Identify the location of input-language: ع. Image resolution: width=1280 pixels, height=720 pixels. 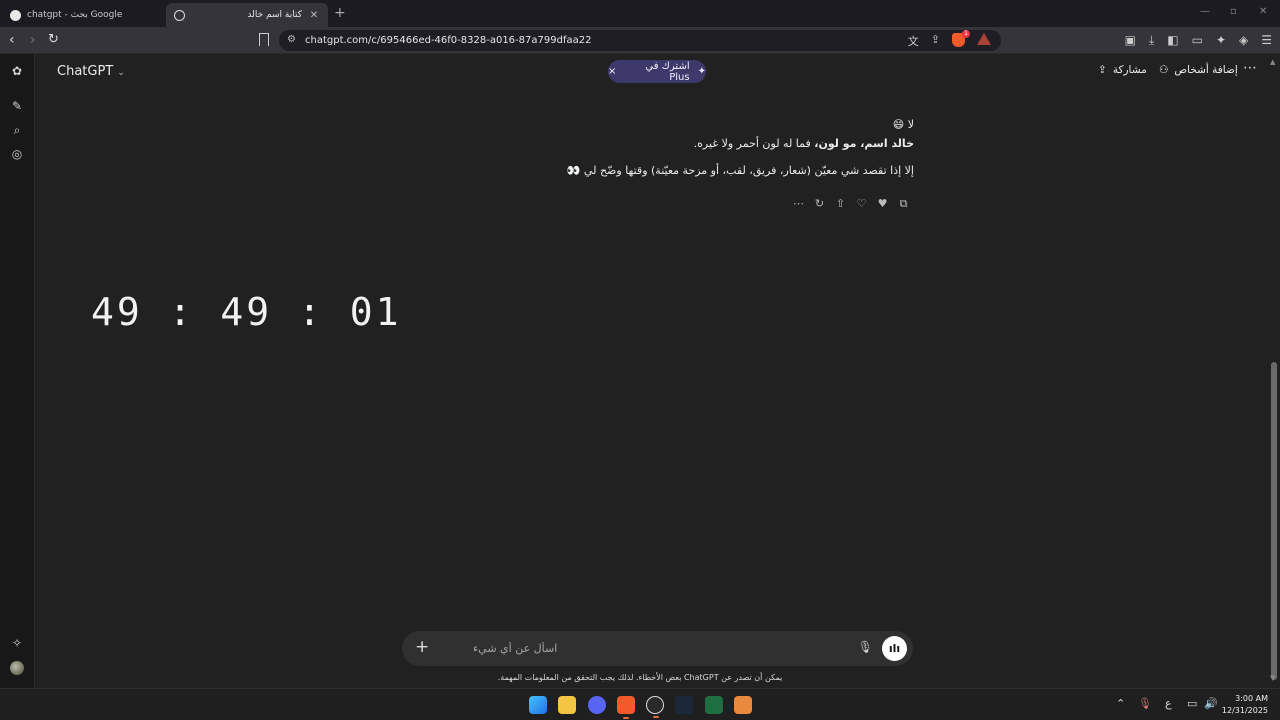
(1168, 703).